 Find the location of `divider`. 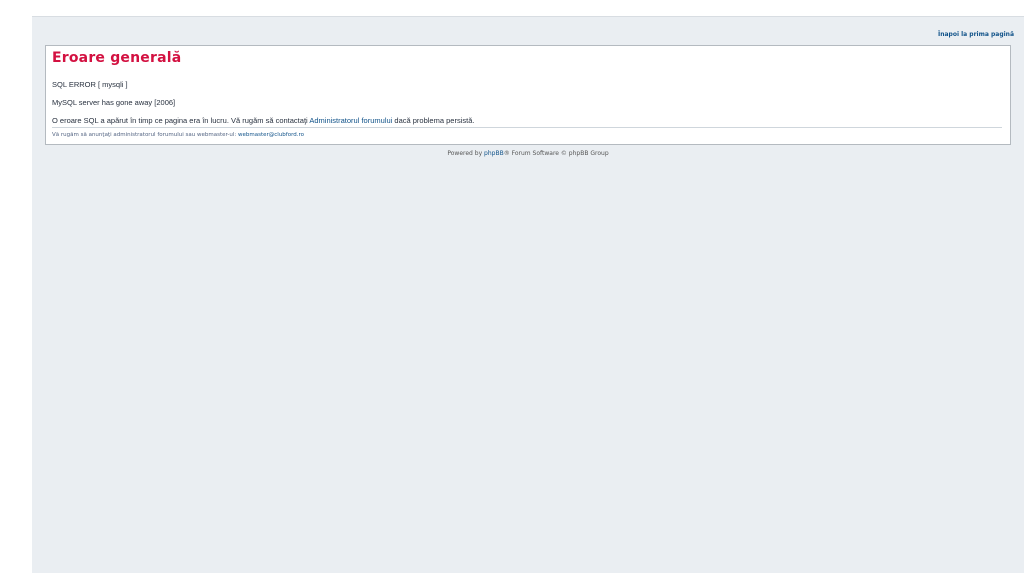

divider is located at coordinates (527, 127).